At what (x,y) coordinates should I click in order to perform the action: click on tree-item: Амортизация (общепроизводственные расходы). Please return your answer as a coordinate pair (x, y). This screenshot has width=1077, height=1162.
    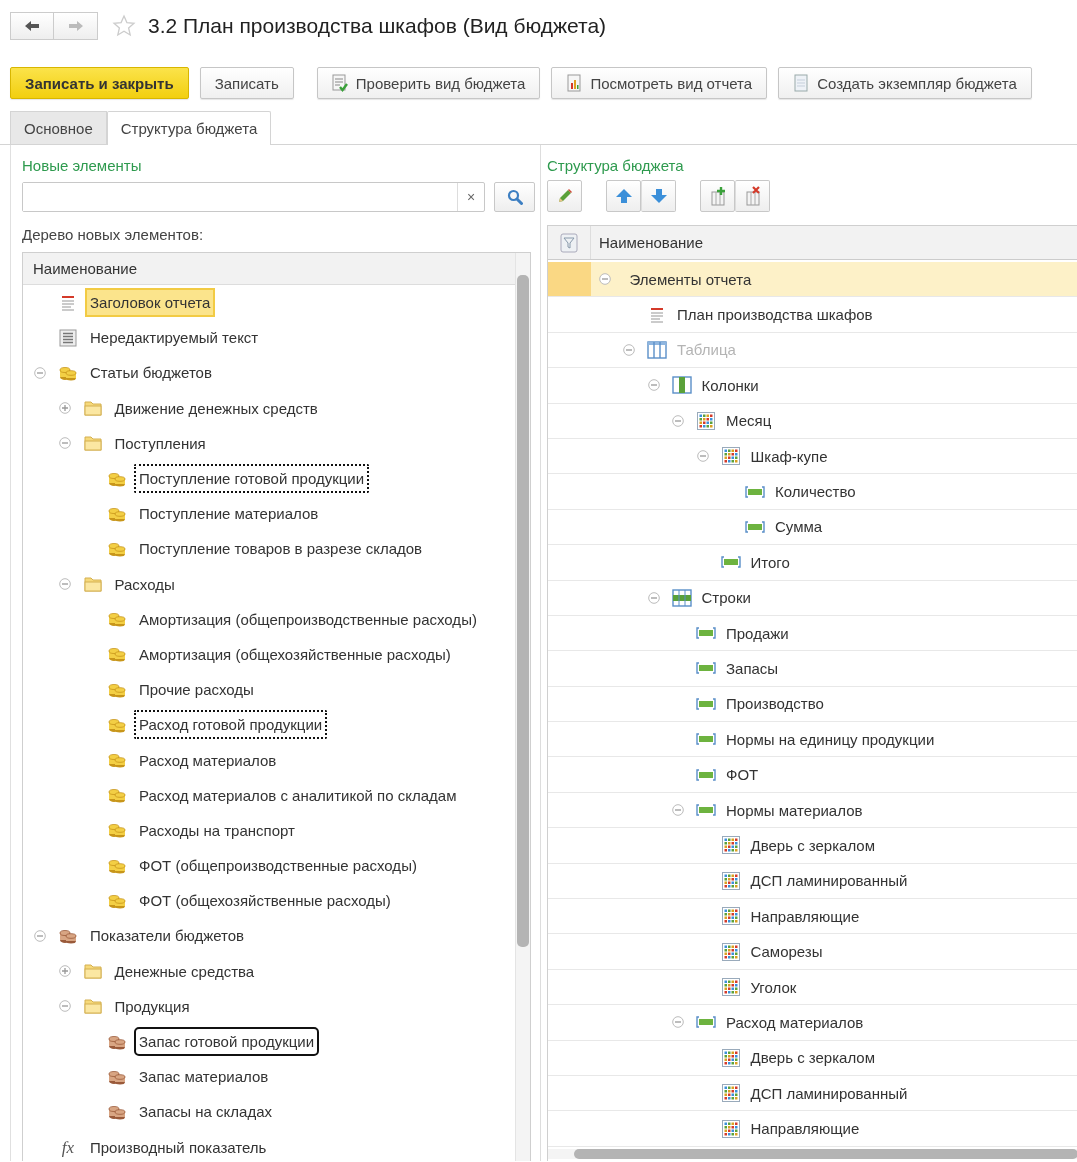
    Looking at the image, I should click on (308, 619).